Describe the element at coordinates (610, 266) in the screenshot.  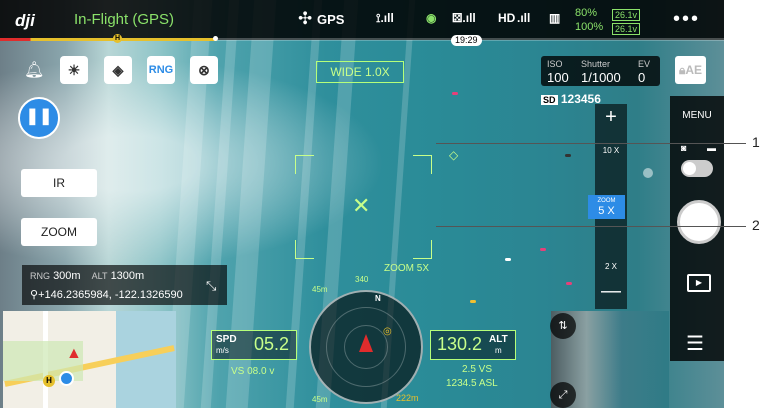
I see `zoom-tick-min: 2 X` at that location.